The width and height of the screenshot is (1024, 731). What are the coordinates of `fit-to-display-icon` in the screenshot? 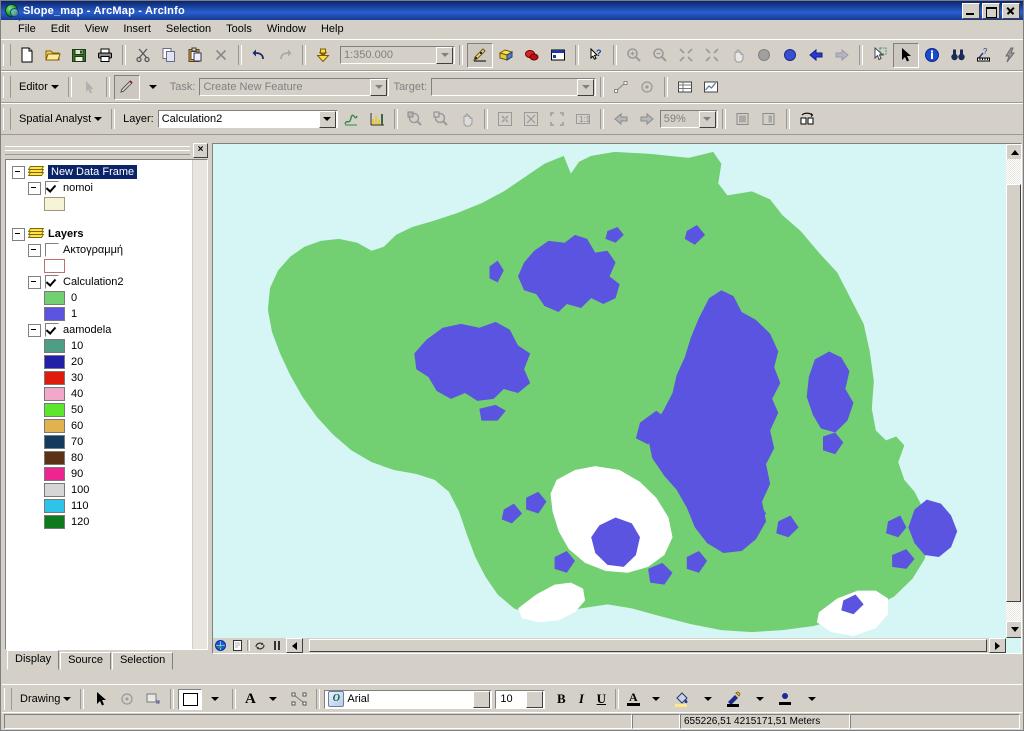 It's located at (505, 119).